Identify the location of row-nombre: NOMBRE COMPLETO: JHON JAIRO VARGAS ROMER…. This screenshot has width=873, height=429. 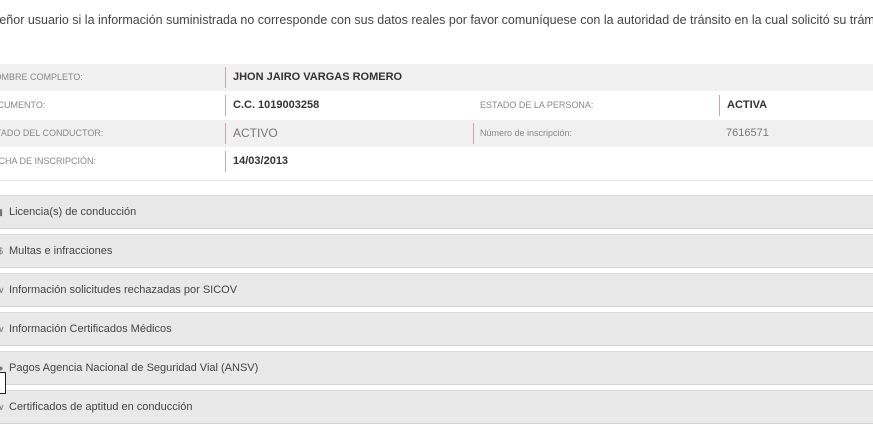
(436, 78).